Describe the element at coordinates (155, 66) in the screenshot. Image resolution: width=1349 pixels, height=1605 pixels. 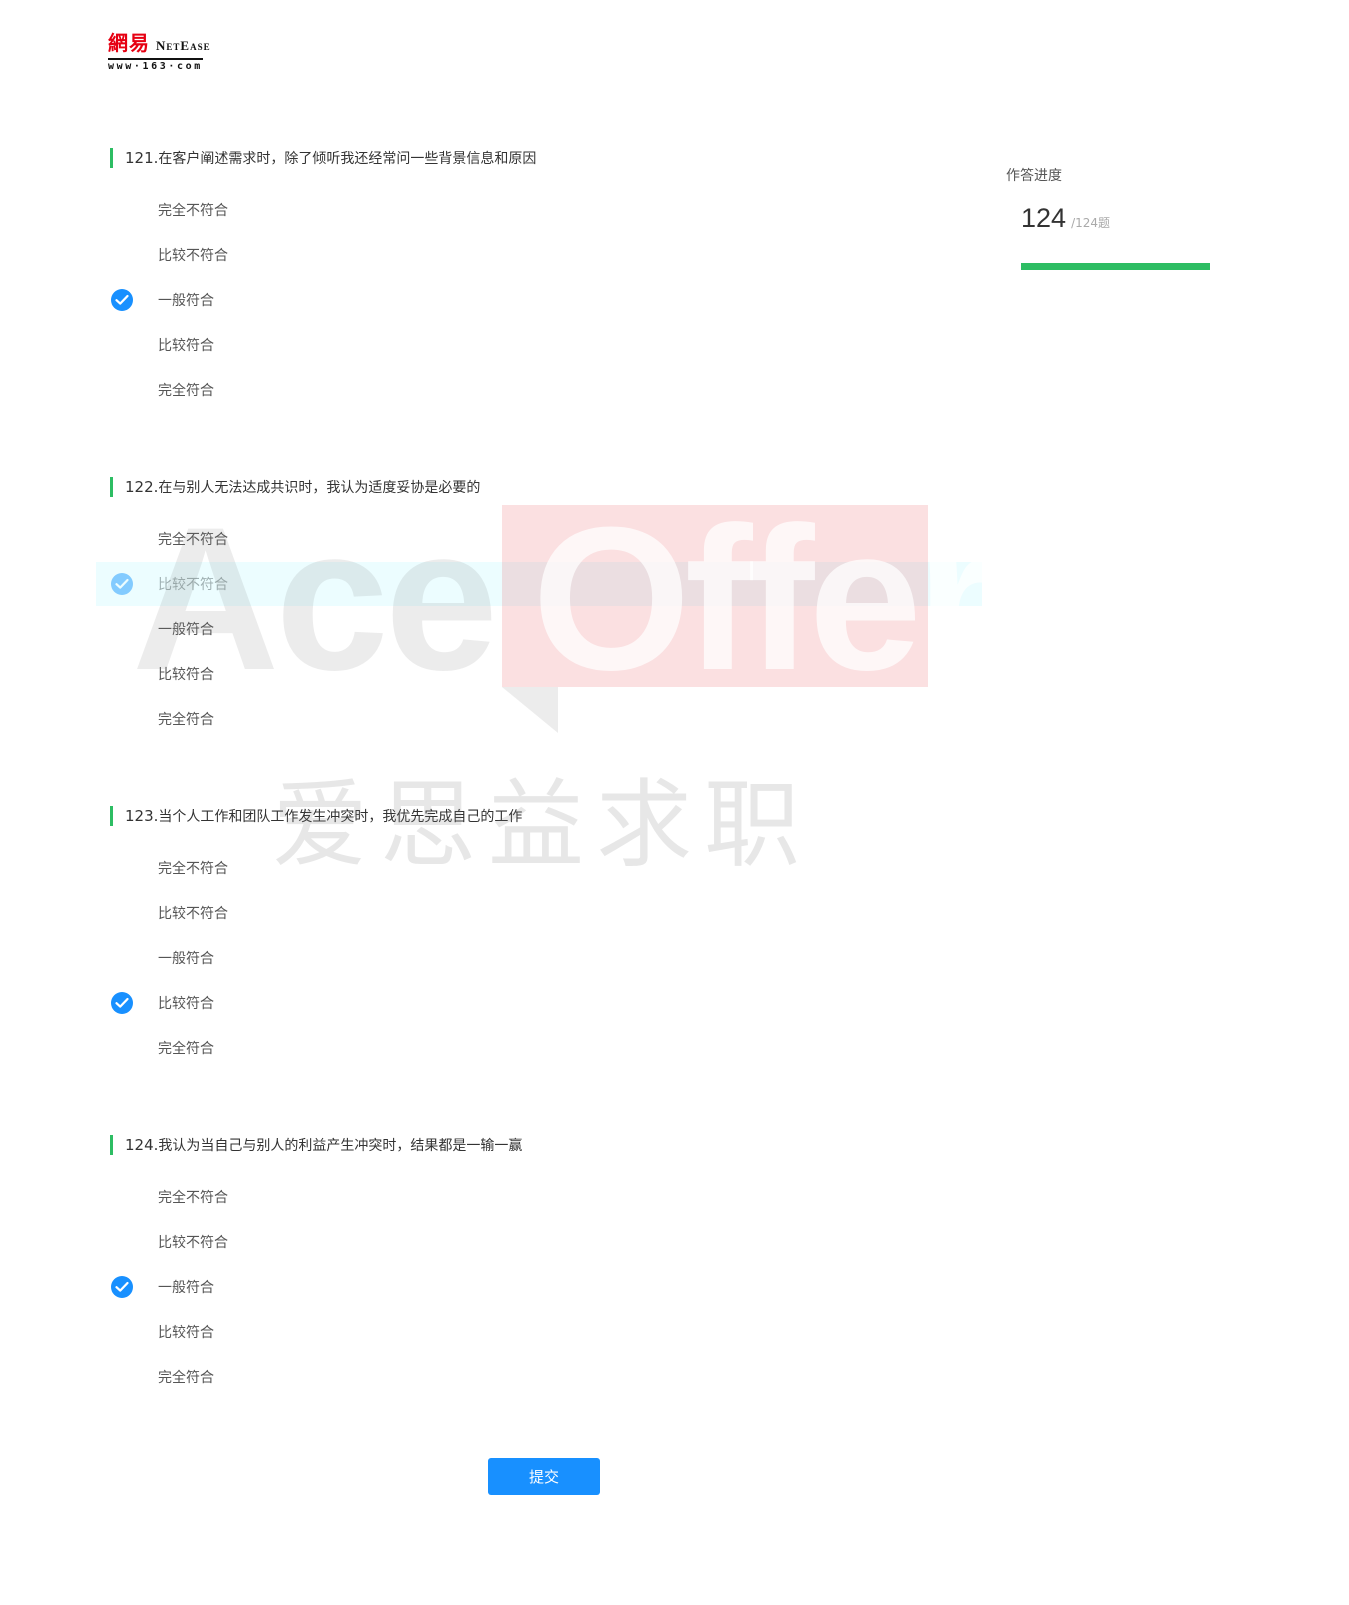
I see `logo-url-text: www·163·com` at that location.